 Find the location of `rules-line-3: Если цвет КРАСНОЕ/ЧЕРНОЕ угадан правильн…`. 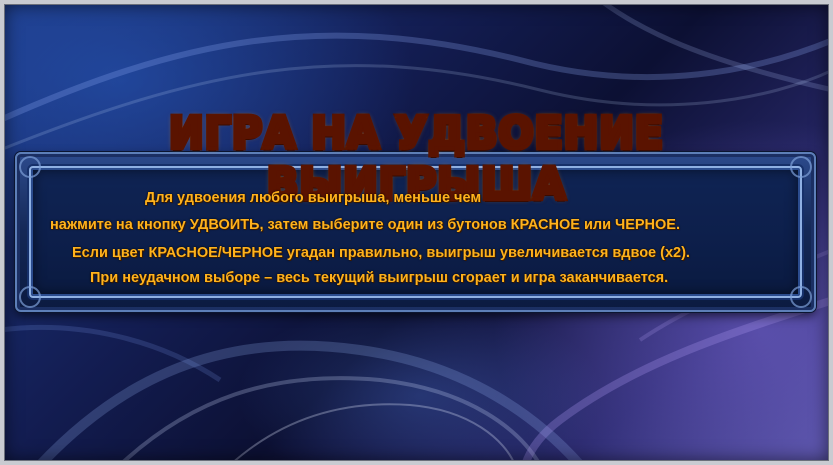

rules-line-3: Если цвет КРАСНОЕ/ЧЕРНОЕ угадан правильн… is located at coordinates (381, 253).